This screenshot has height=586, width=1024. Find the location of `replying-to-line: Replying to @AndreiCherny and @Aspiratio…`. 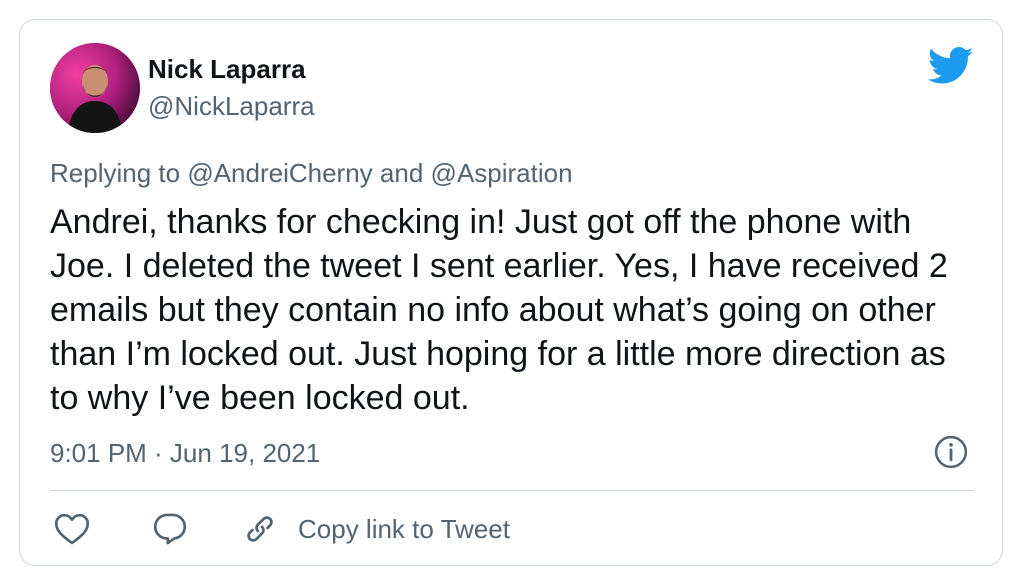

replying-to-line: Replying to @AndreiCherny and @Aspiratio… is located at coordinates (311, 173).